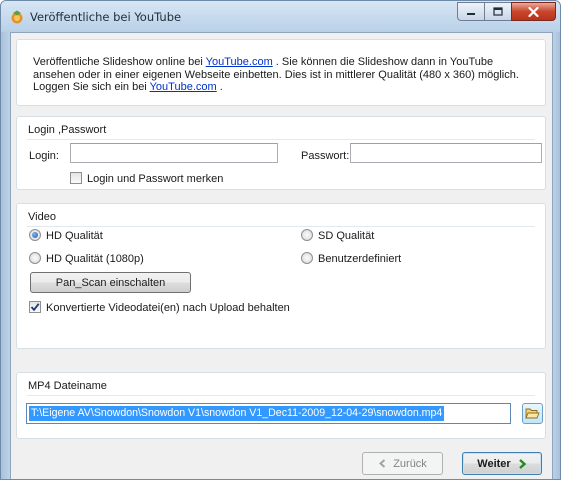 The width and height of the screenshot is (561, 480). What do you see at coordinates (346, 236) in the screenshot?
I see `radio-sd-quality-label: SD Qualität` at bounding box center [346, 236].